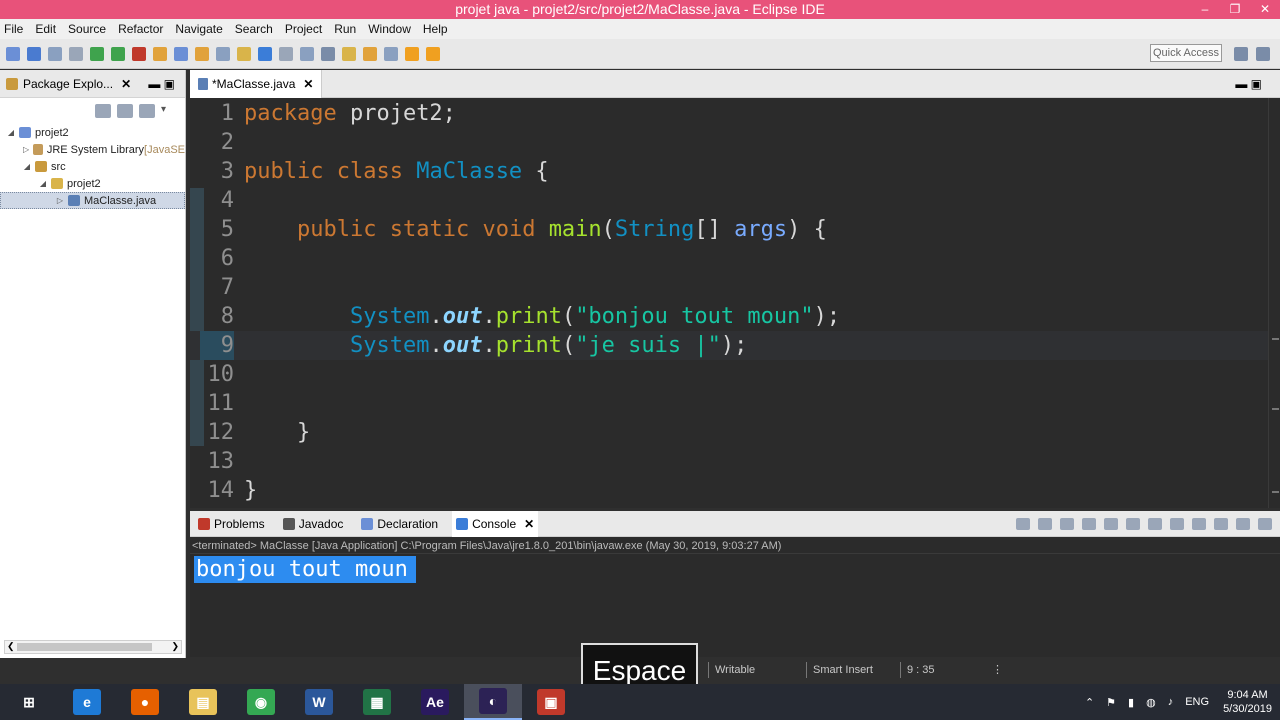 The width and height of the screenshot is (1280, 720). Describe the element at coordinates (198, 29) in the screenshot. I see `menu-item-navigate: Navigate` at that location.